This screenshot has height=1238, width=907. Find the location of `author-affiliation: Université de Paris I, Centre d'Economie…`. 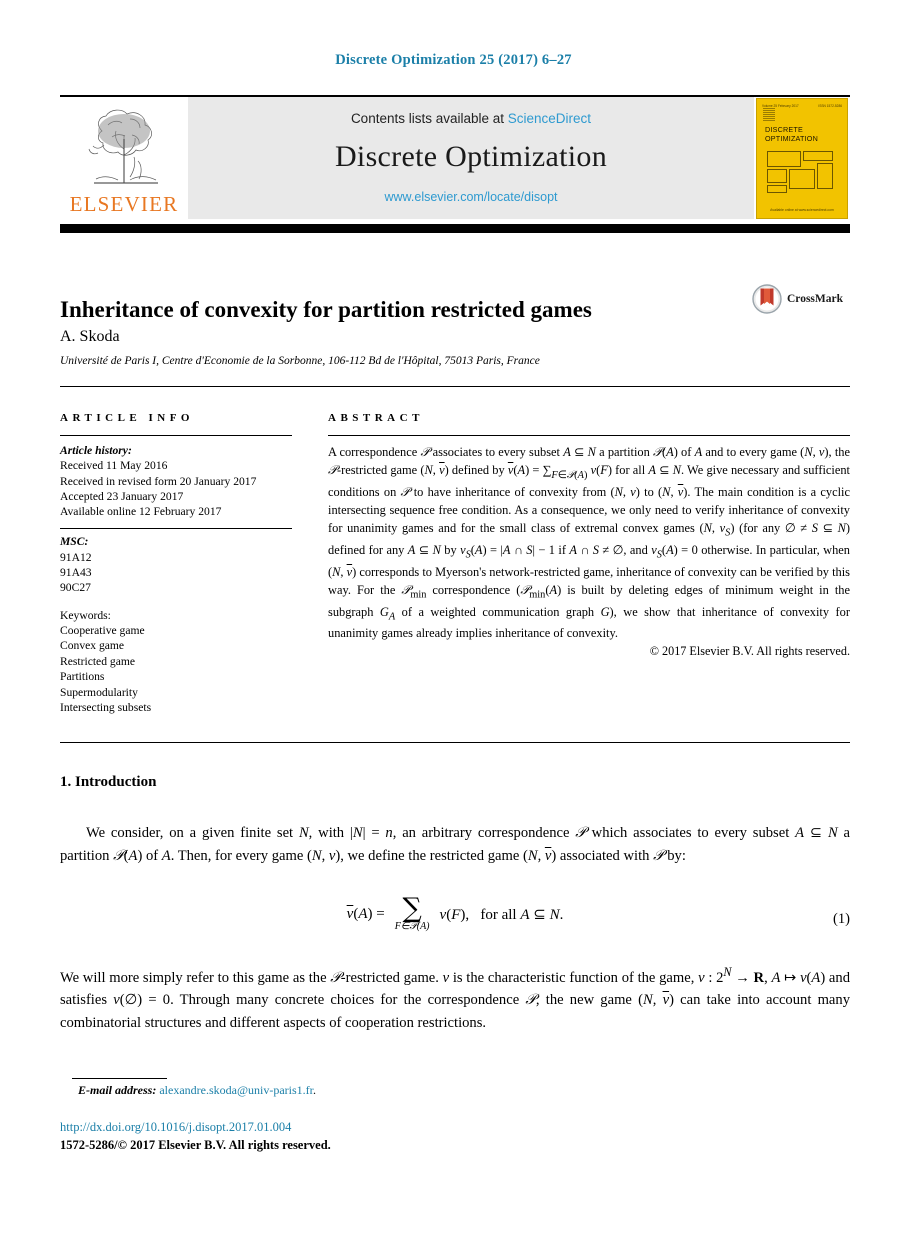

author-affiliation: Université de Paris I, Centre d'Economie… is located at coordinates (300, 361).